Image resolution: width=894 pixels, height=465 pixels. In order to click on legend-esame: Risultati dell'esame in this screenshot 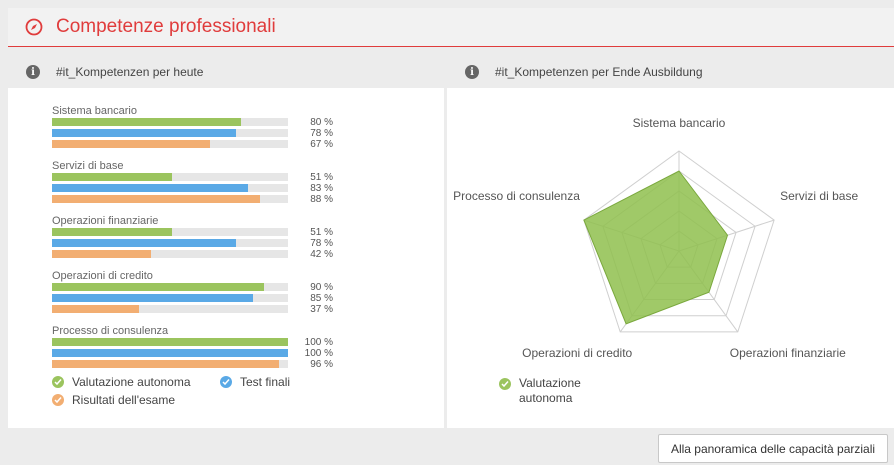, I will do `click(113, 400)`.